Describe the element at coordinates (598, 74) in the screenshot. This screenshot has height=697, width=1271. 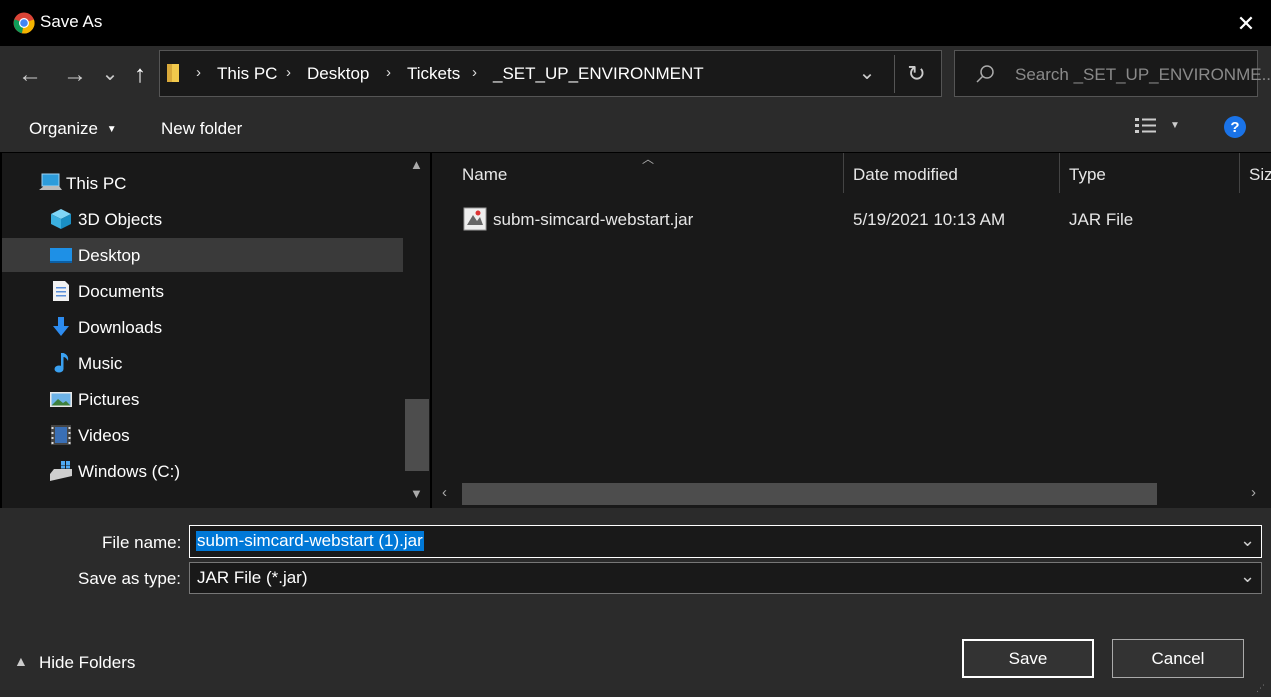
I see `breadcrumb-set-up-environment: _SET_UP_ENVIRONMENT` at that location.